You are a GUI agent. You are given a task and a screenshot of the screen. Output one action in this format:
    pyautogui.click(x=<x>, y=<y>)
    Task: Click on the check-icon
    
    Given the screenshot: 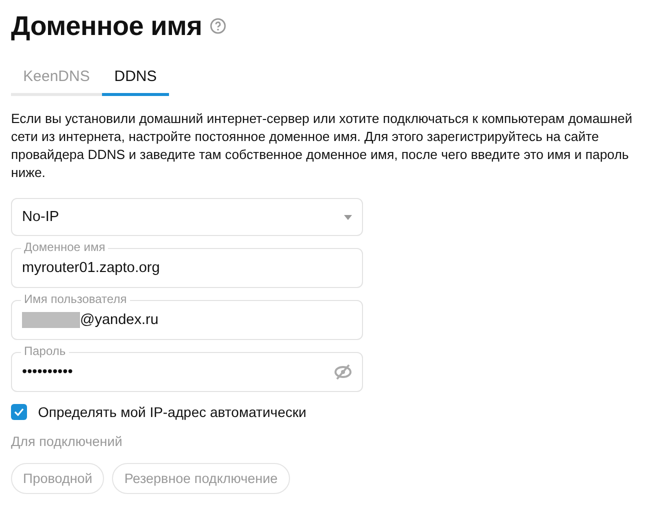 What is the action you would take?
    pyautogui.click(x=19, y=412)
    